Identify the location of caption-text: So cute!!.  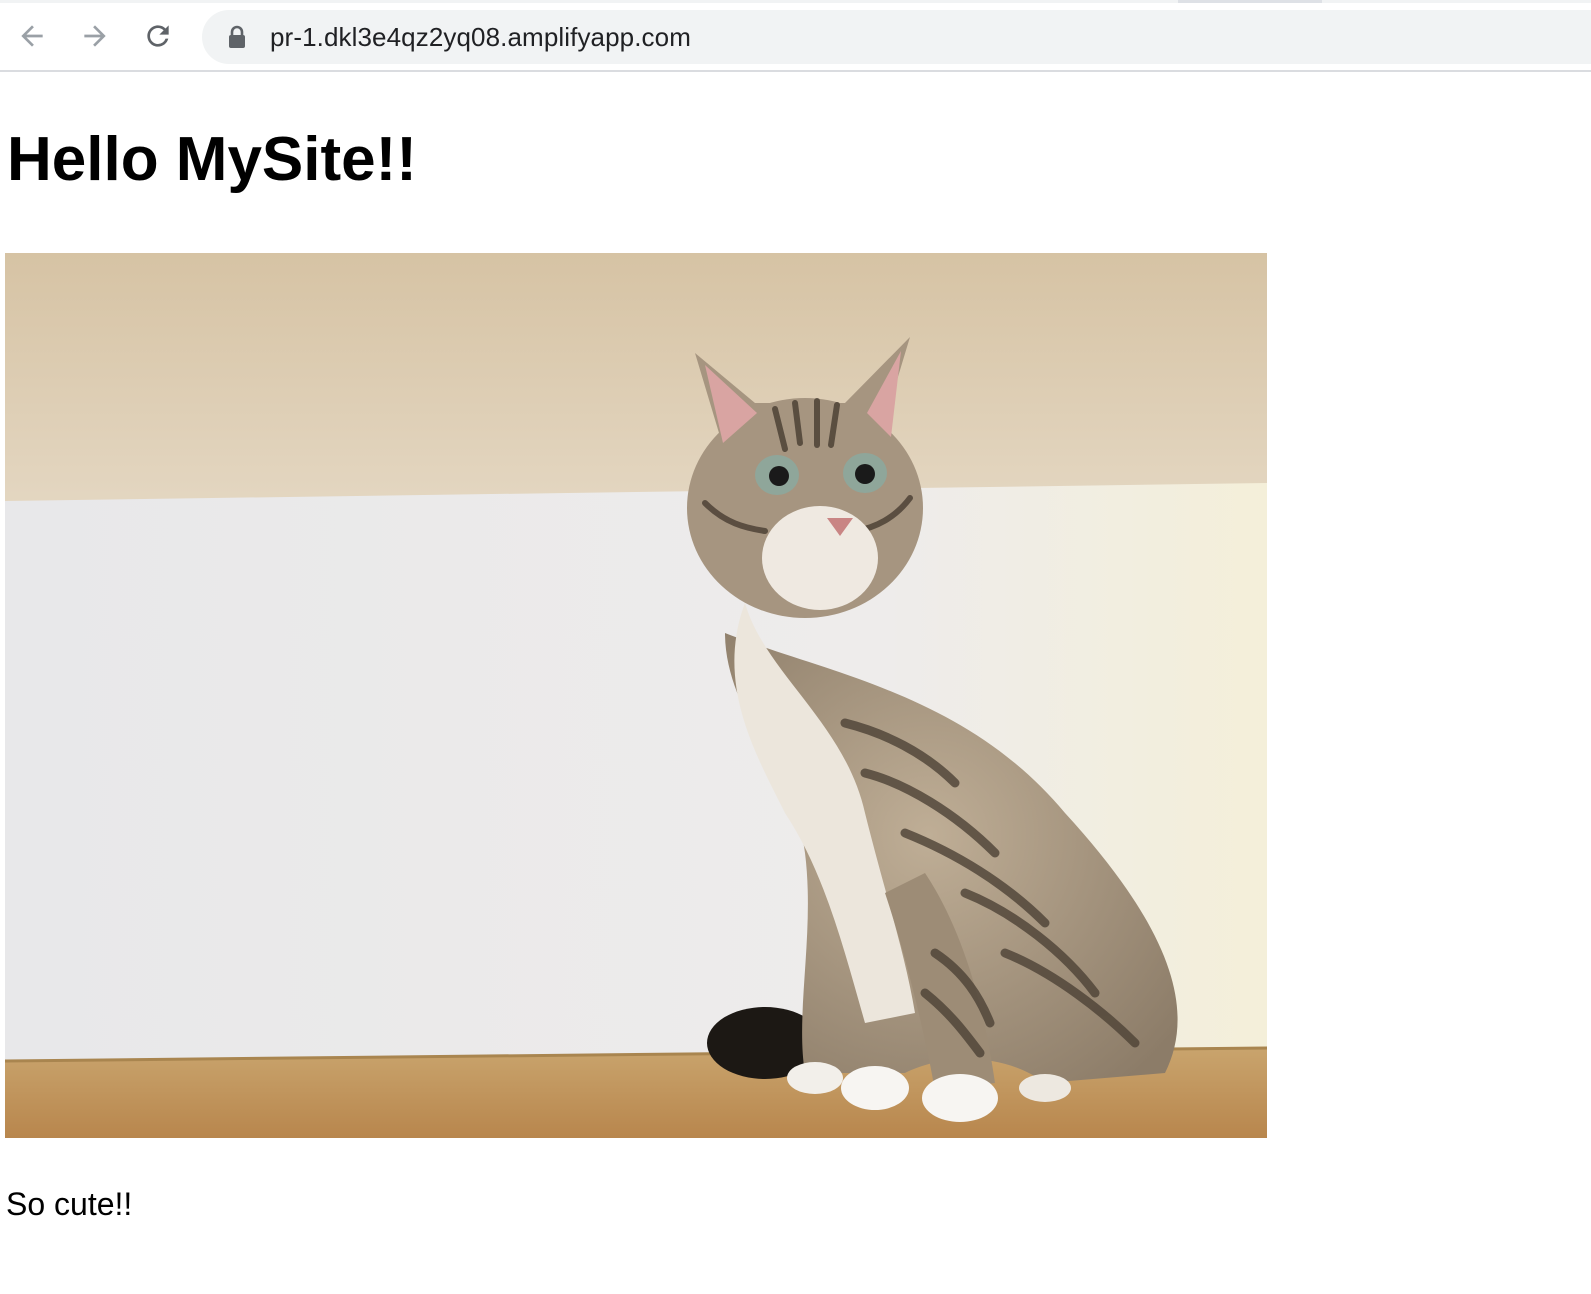
(69, 1204).